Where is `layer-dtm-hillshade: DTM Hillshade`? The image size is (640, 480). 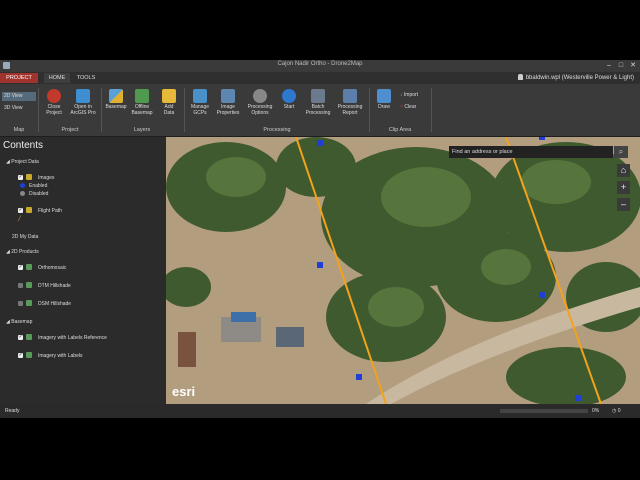
layer-dtm-hillshade: DTM Hillshade is located at coordinates (54, 286).